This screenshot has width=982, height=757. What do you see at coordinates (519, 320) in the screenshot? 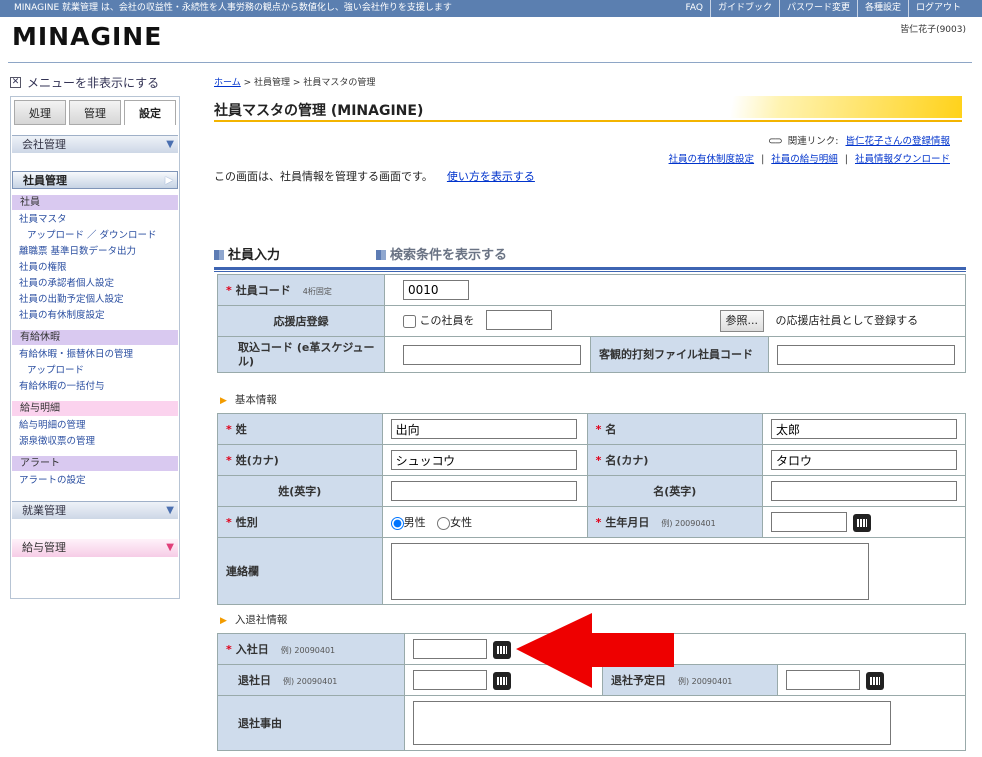
I see `support-store-input` at bounding box center [519, 320].